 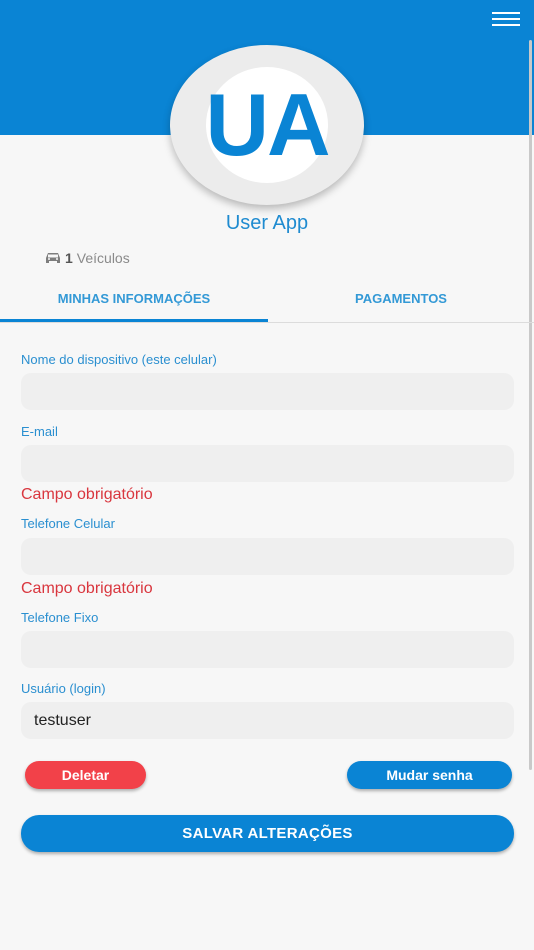 I want to click on vehicles-label: Veículos, so click(x=103, y=258).